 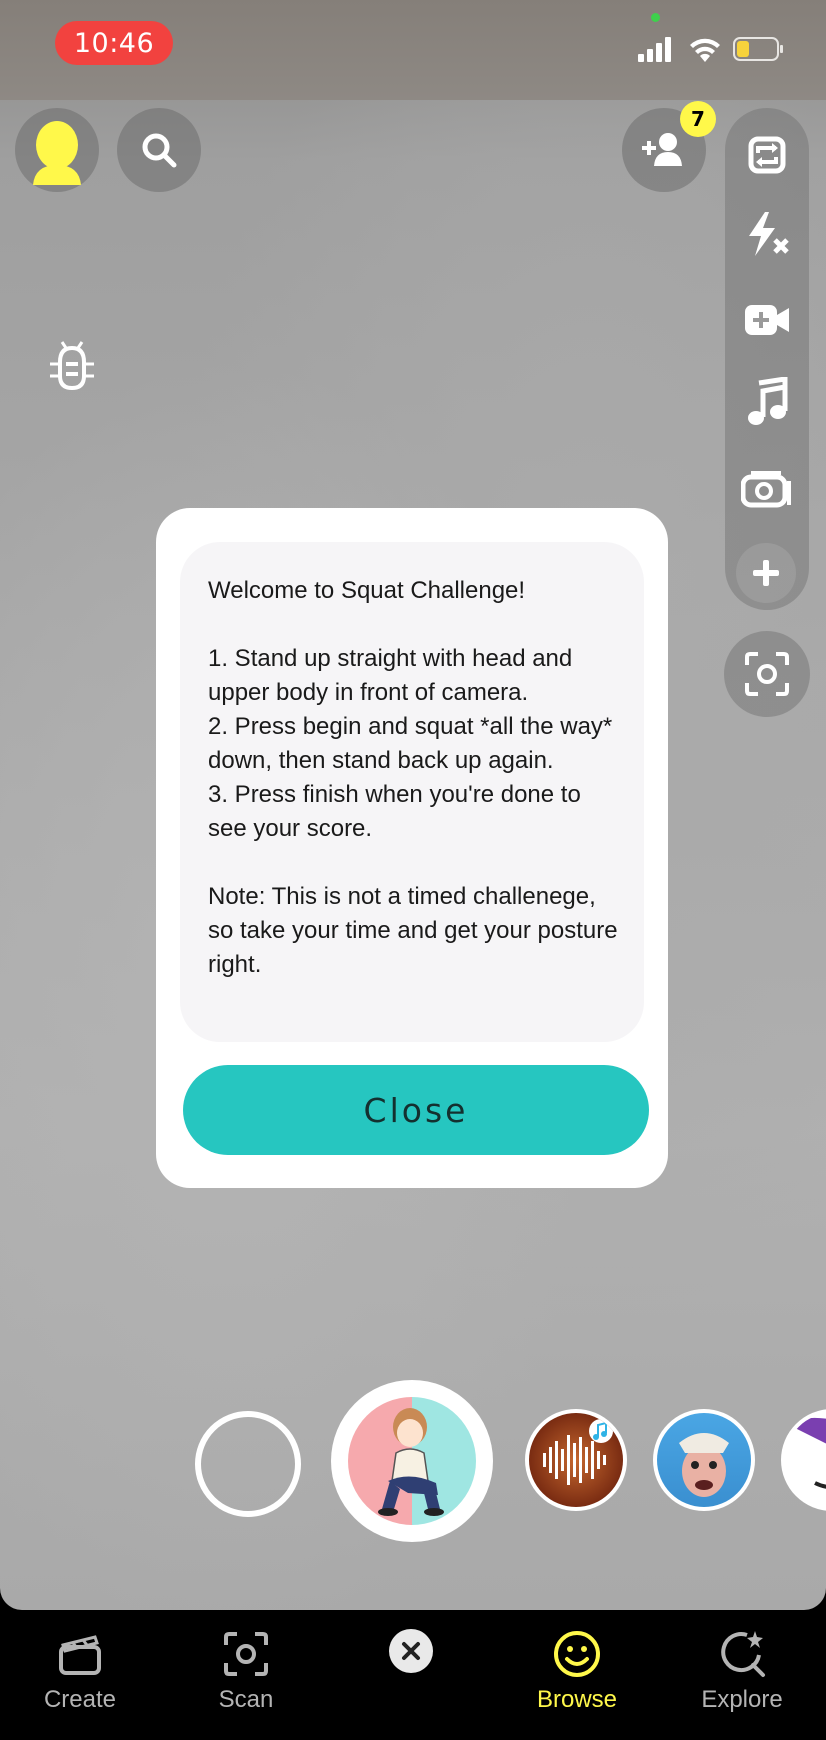 What do you see at coordinates (246, 1654) in the screenshot?
I see `scan-icon` at bounding box center [246, 1654].